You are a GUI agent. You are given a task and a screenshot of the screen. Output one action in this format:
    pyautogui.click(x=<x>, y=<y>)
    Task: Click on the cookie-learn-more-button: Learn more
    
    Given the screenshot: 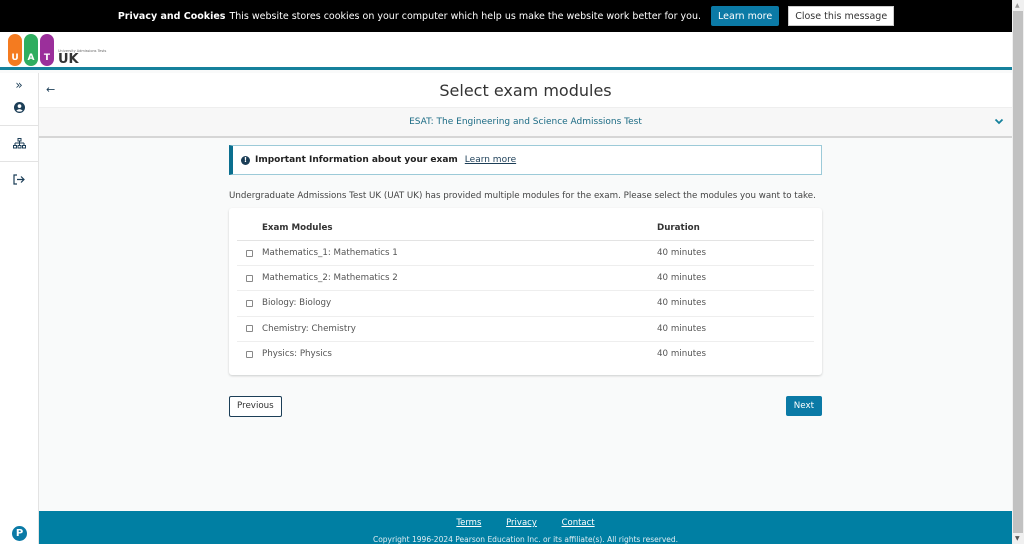 What is the action you would take?
    pyautogui.click(x=745, y=16)
    